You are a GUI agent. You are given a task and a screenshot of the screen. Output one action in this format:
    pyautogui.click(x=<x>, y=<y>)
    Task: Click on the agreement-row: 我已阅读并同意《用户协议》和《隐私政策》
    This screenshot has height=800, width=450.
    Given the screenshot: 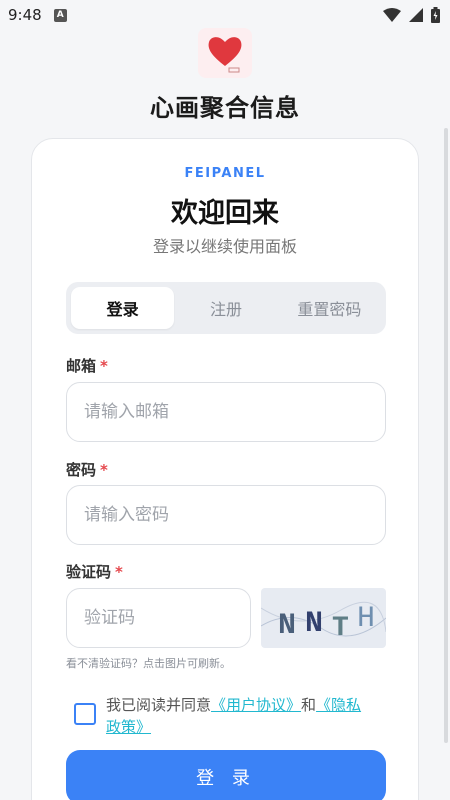 What is the action you would take?
    pyautogui.click(x=224, y=716)
    